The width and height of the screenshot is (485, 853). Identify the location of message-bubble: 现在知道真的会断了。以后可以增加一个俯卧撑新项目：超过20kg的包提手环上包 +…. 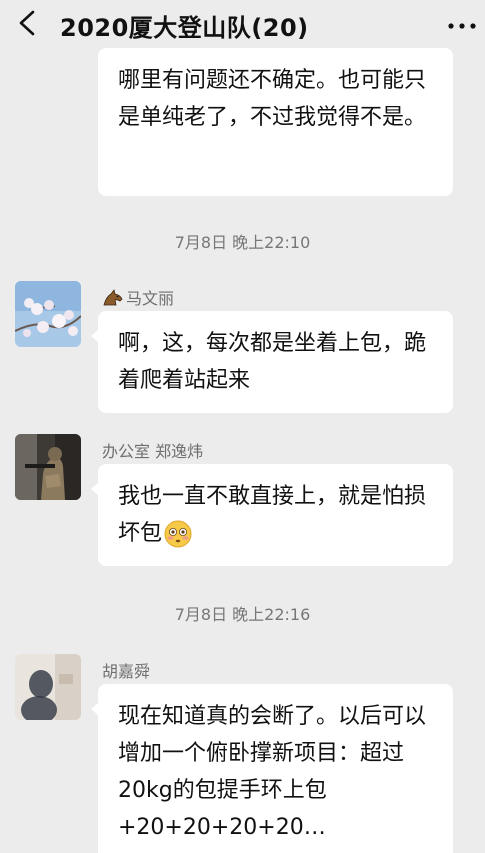
(272, 768).